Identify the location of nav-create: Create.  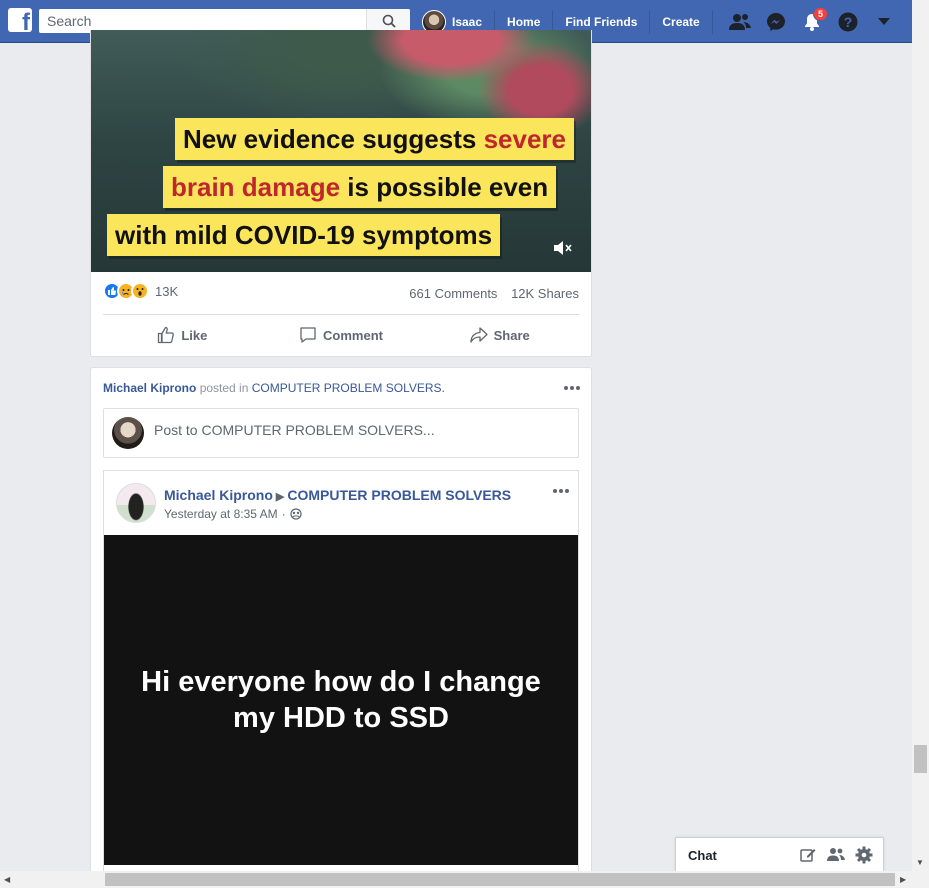
(681, 21).